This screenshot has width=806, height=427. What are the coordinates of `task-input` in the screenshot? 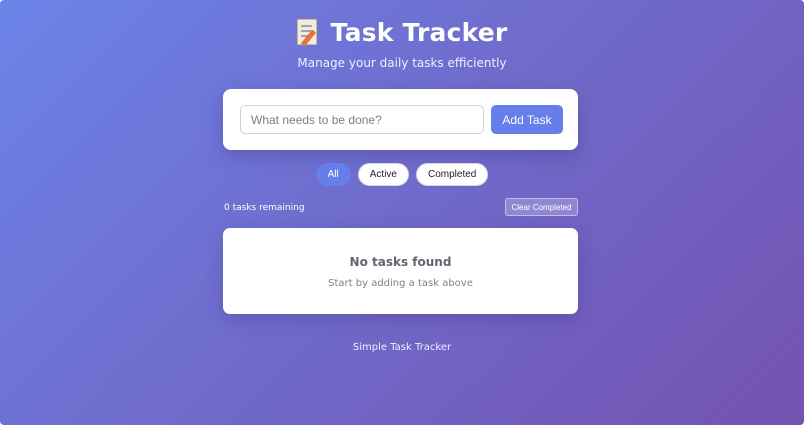 It's located at (362, 119).